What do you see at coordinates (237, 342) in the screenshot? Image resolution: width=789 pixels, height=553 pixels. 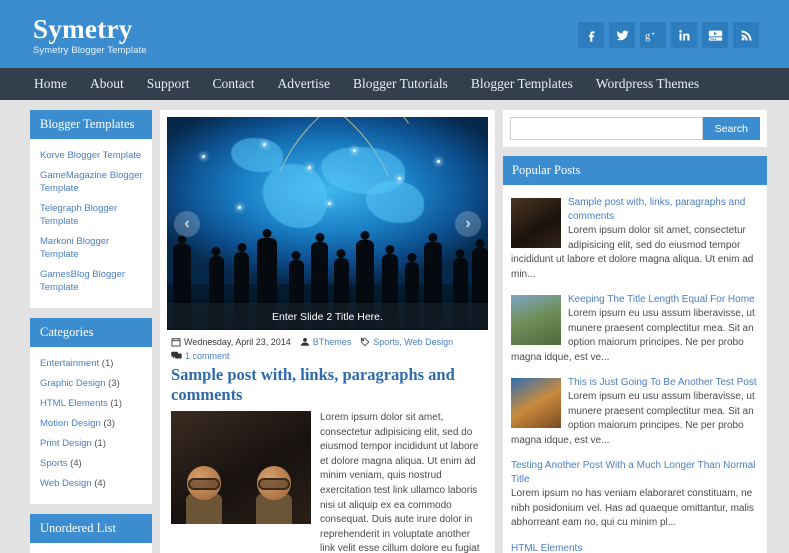 I see `post-date-text: Wednesday, April 23, 2014` at bounding box center [237, 342].